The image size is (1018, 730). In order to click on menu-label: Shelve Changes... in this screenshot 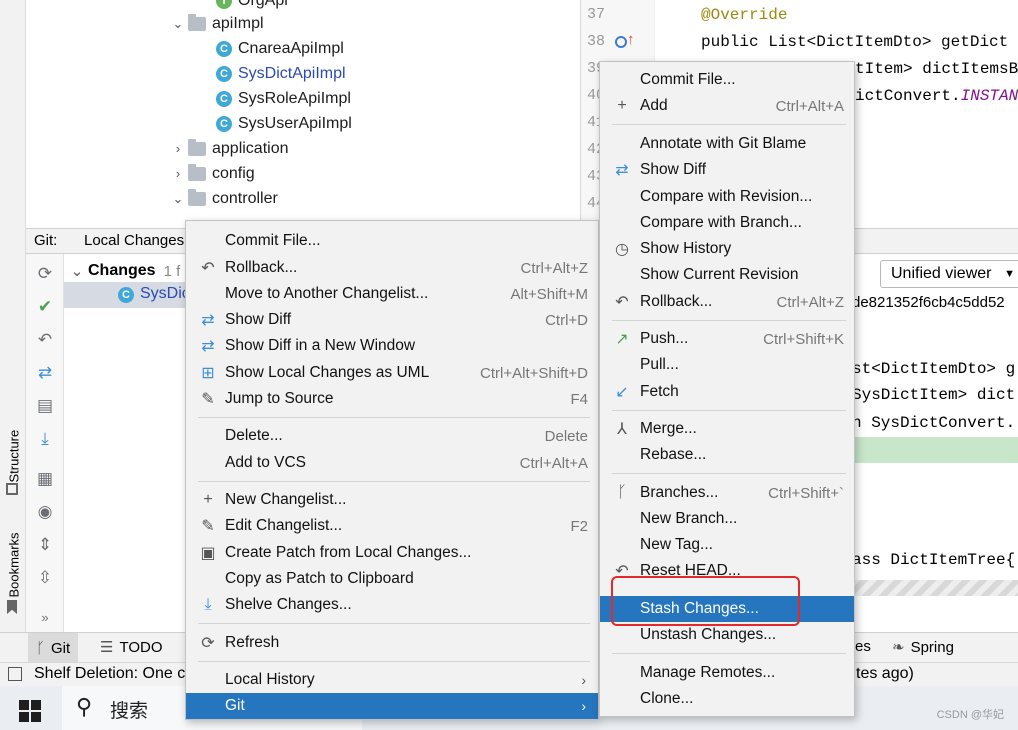, I will do `click(288, 604)`.